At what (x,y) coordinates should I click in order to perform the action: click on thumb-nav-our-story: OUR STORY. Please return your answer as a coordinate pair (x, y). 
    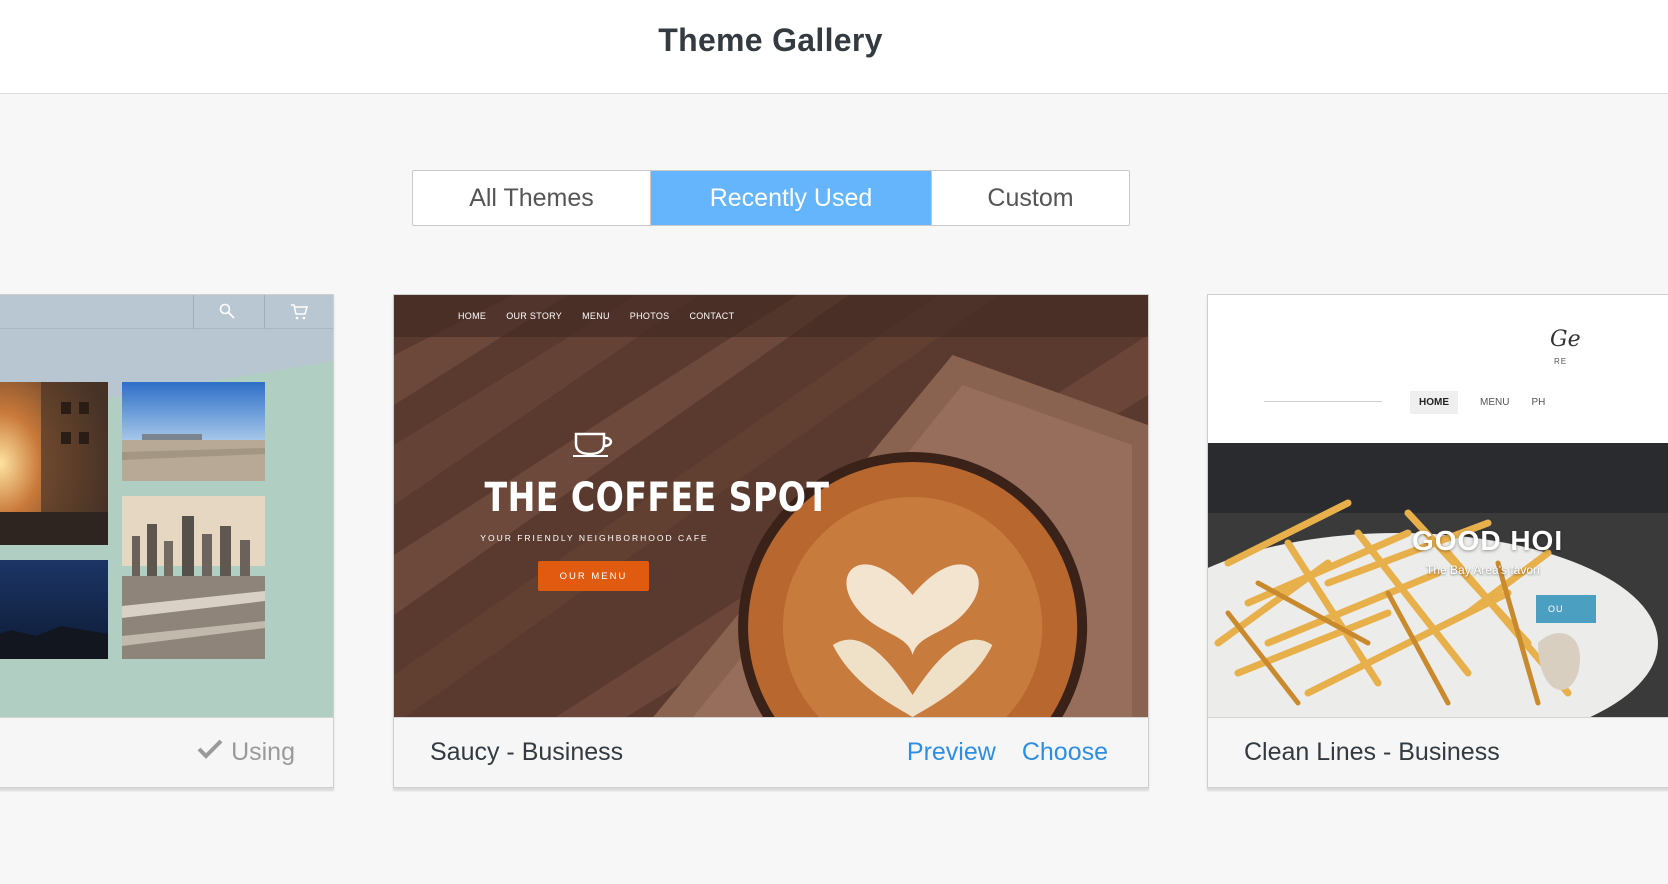
    Looking at the image, I should click on (534, 316).